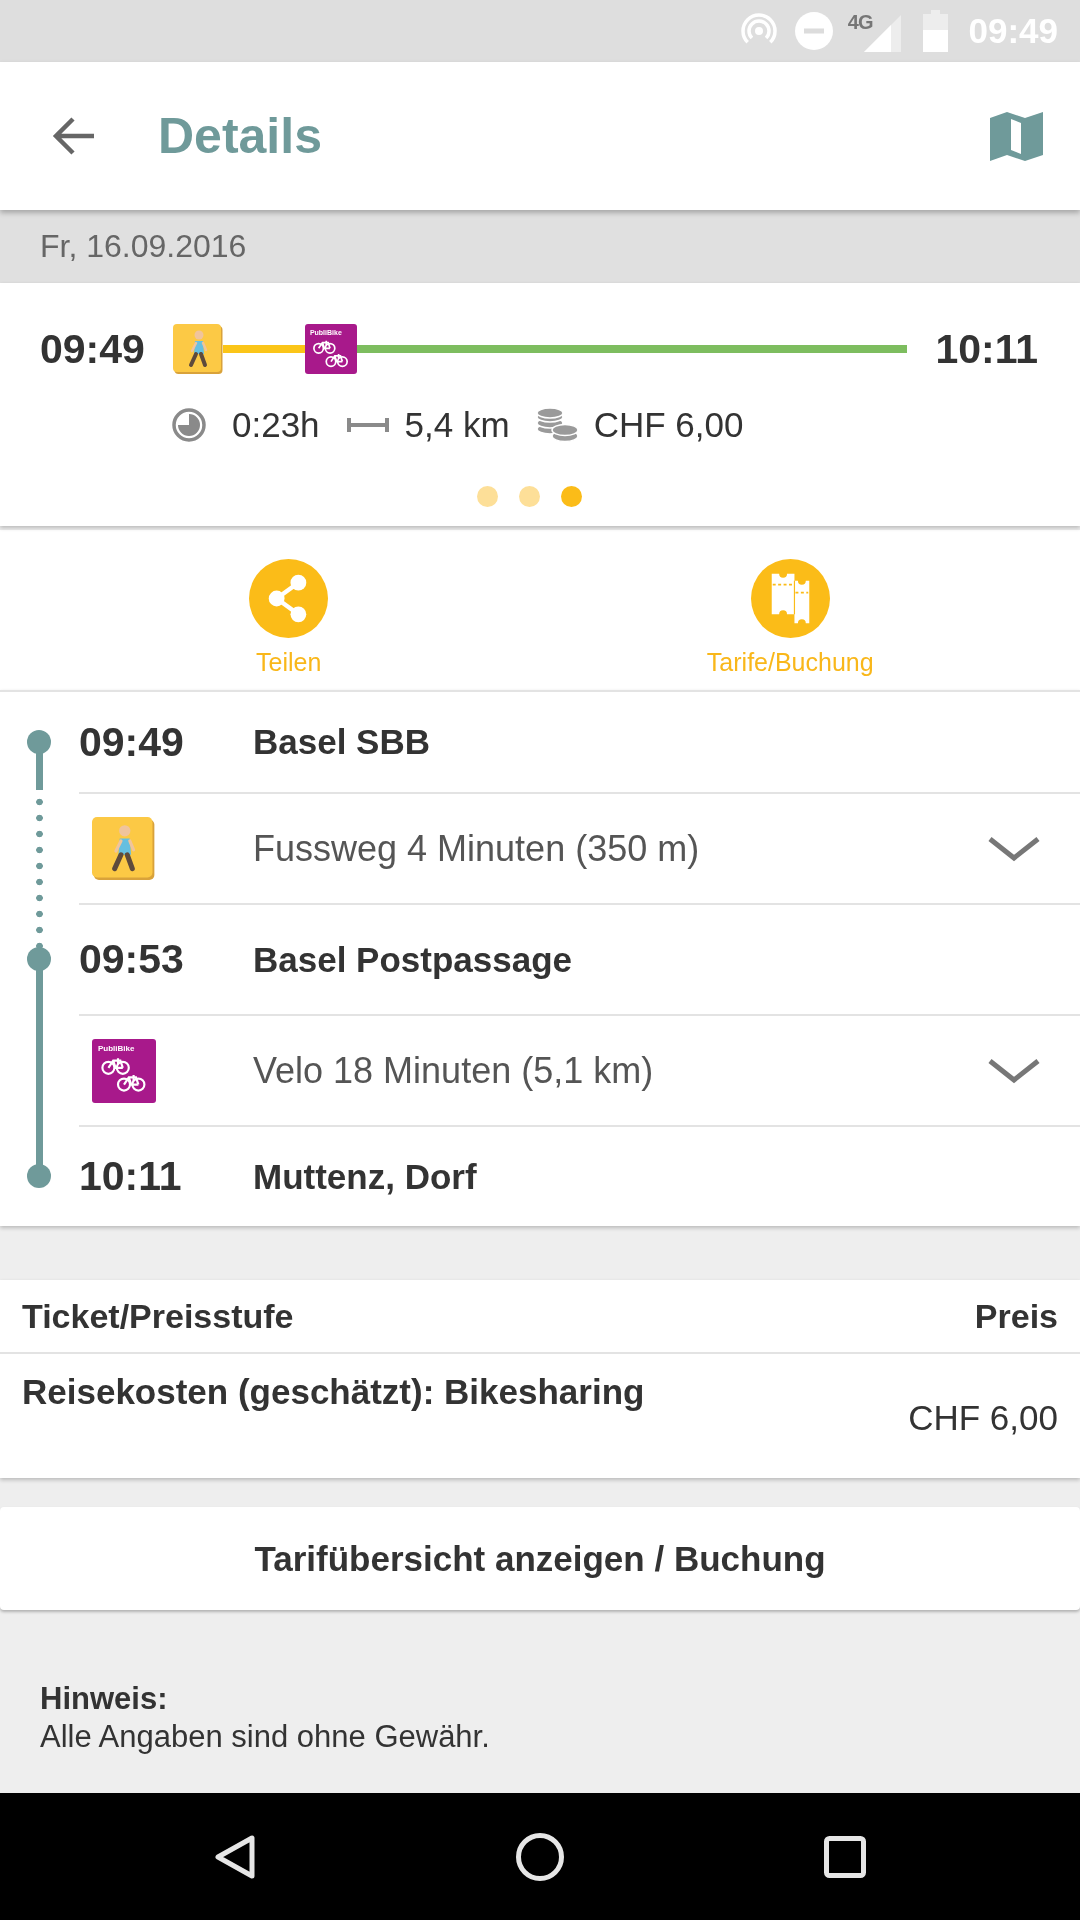  What do you see at coordinates (476, 848) in the screenshot?
I see `leg-description: Fussweg 4 Minuten (350 m)` at bounding box center [476, 848].